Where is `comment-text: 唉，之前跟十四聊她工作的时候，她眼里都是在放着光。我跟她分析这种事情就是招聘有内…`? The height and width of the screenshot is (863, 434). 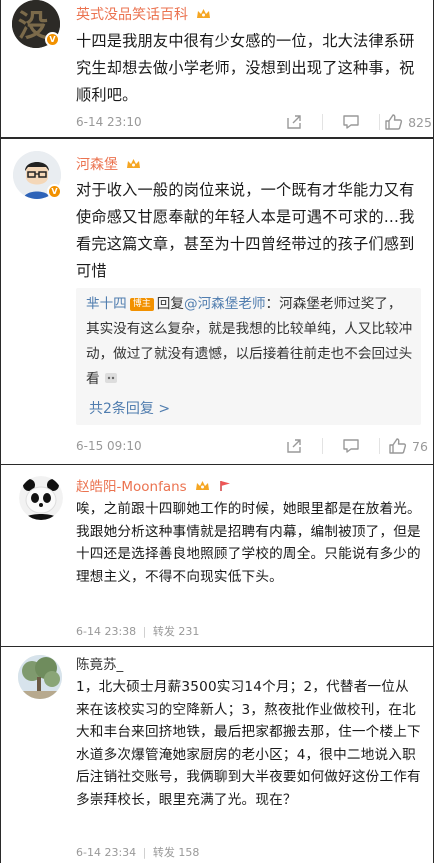
comment-text: 唉，之前跟十四聊她工作的时候，她眼里都是在放着光。我跟她分析这种事情就是招聘有内… is located at coordinates (248, 543).